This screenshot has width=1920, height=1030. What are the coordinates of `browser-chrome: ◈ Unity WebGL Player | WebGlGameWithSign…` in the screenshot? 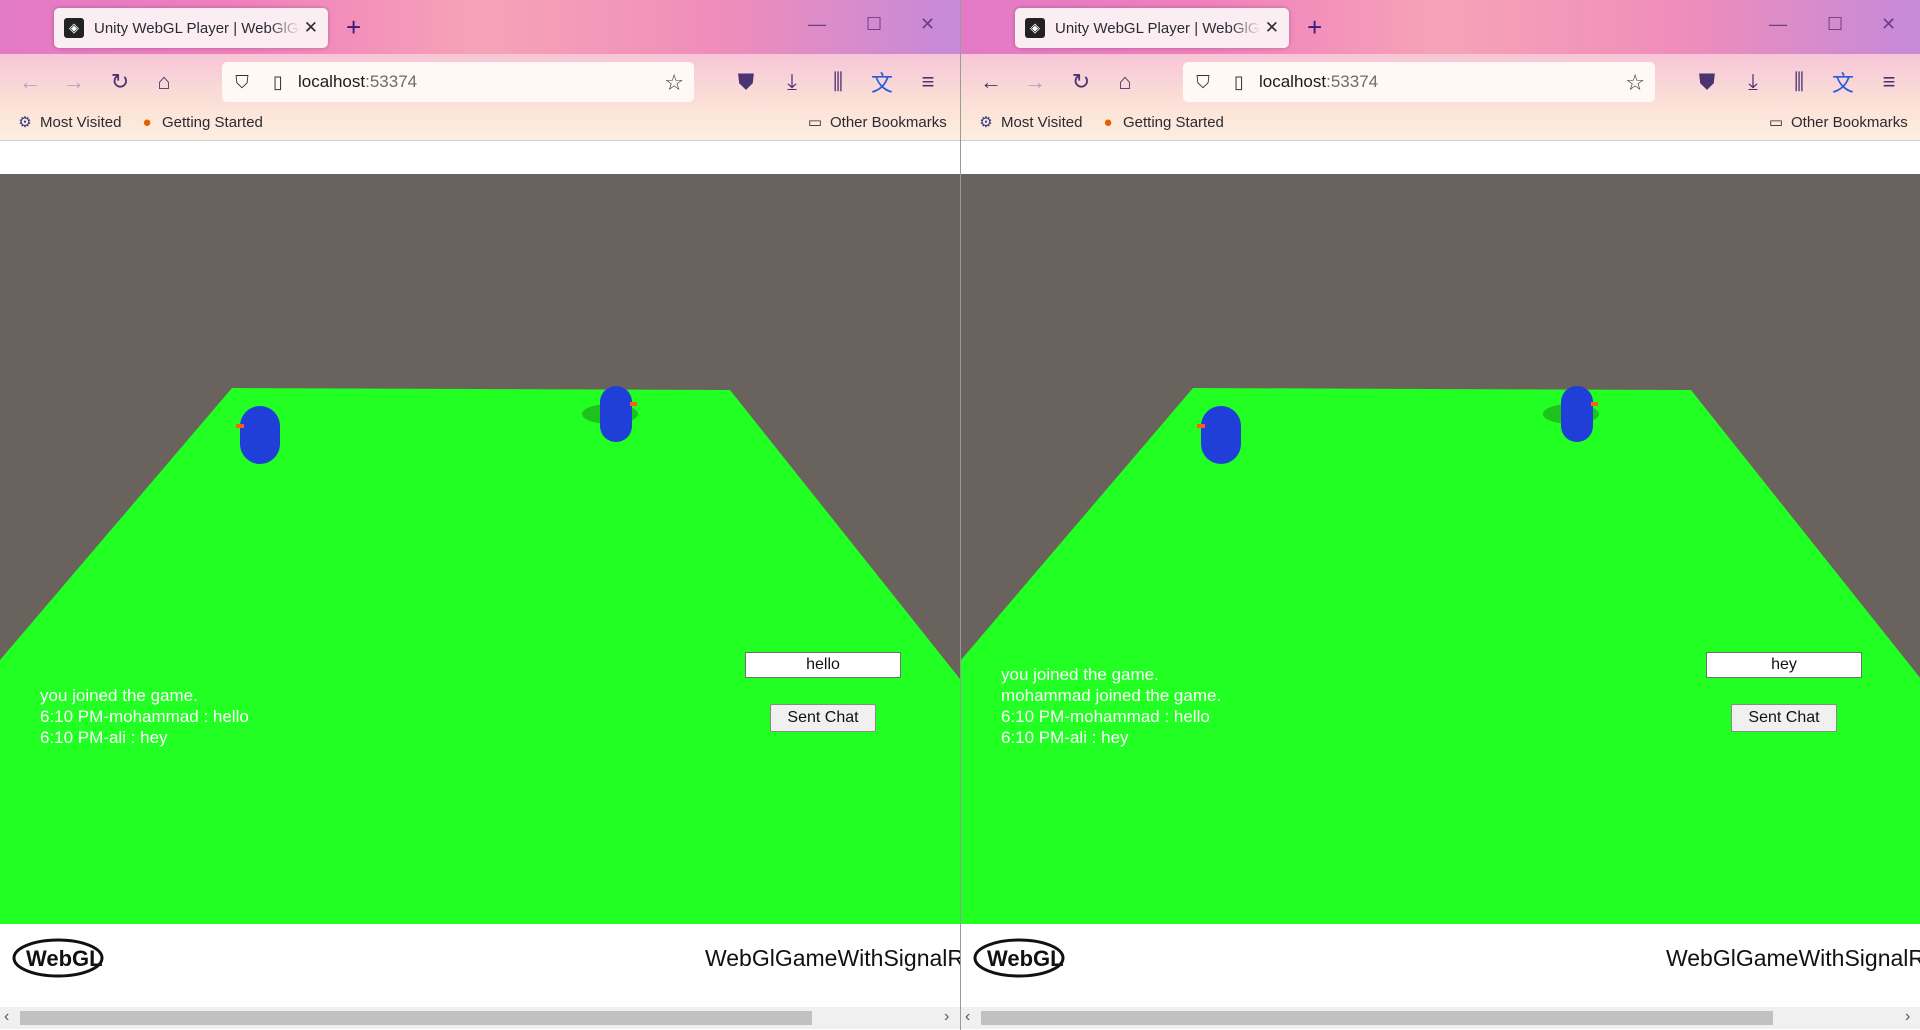 It's located at (480, 70).